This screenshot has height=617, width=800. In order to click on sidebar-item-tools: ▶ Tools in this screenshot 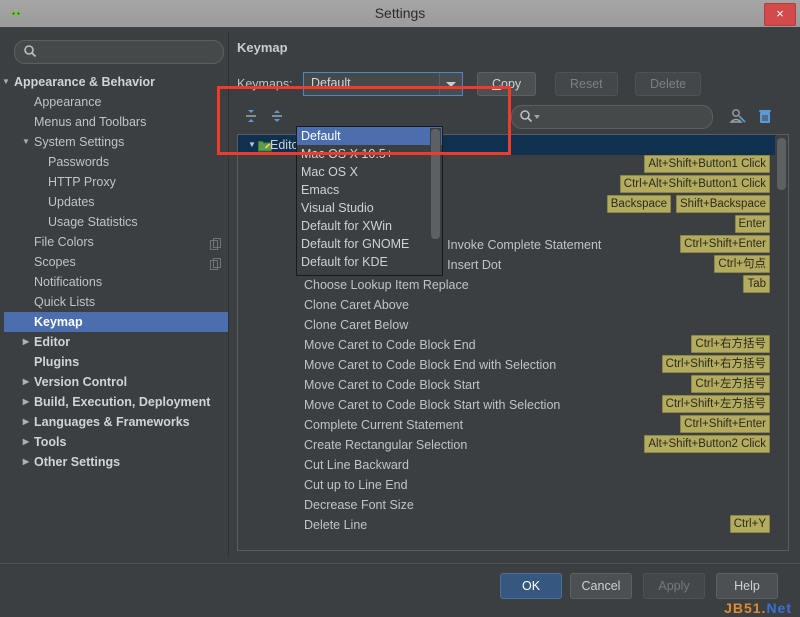, I will do `click(116, 442)`.